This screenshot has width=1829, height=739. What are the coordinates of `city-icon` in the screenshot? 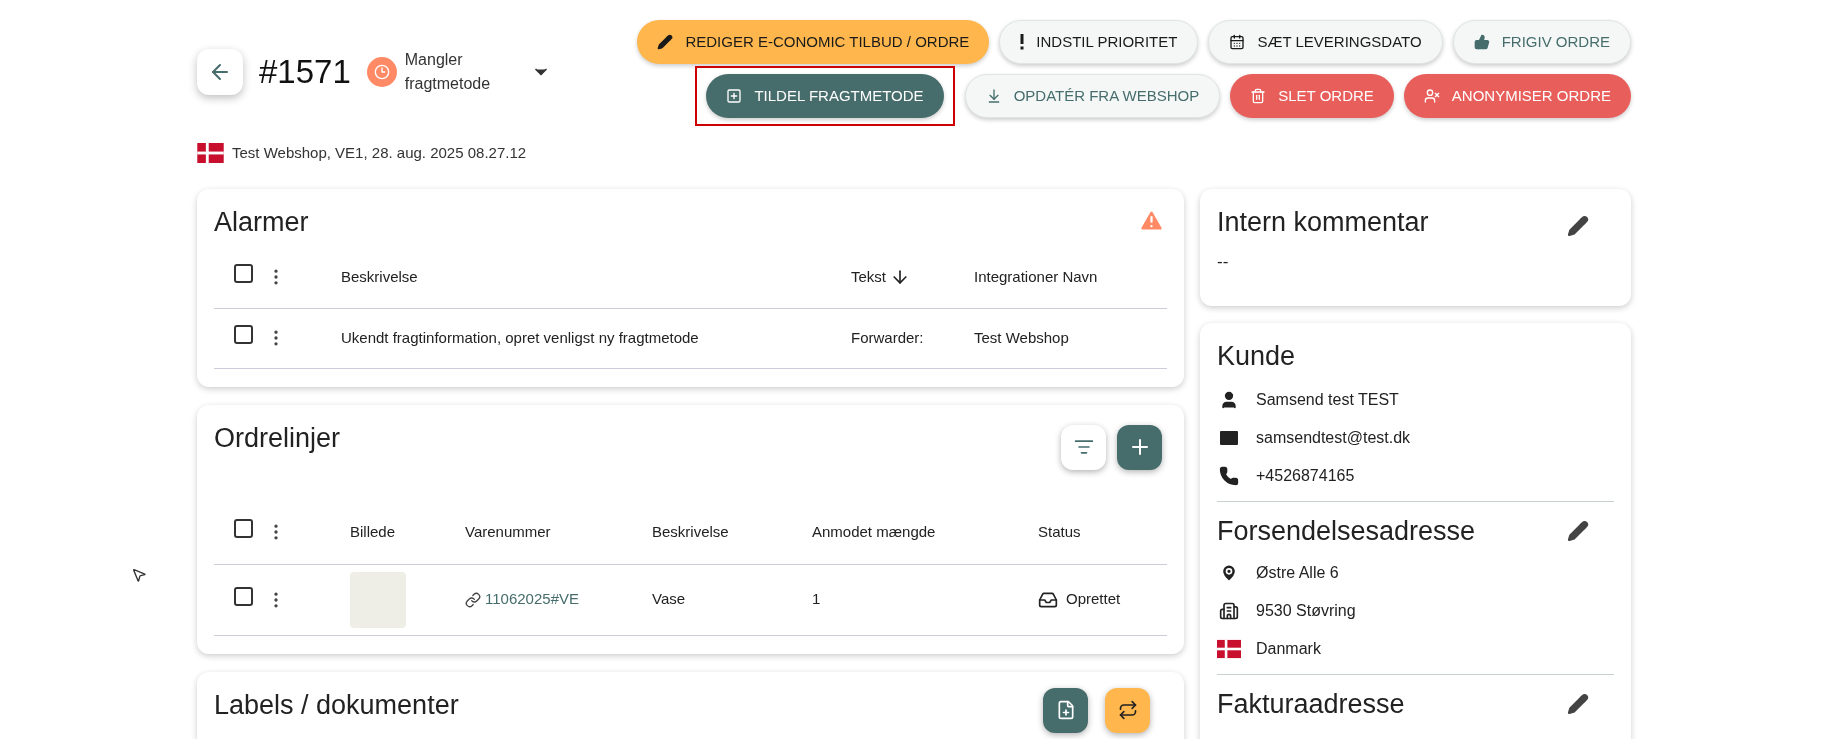 It's located at (1229, 610).